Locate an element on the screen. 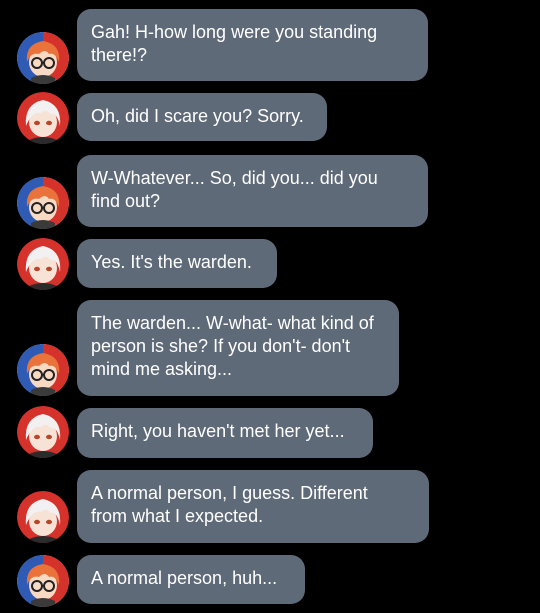 This screenshot has height=613, width=540. message-text: Yes. It's the warden. is located at coordinates (171, 262).